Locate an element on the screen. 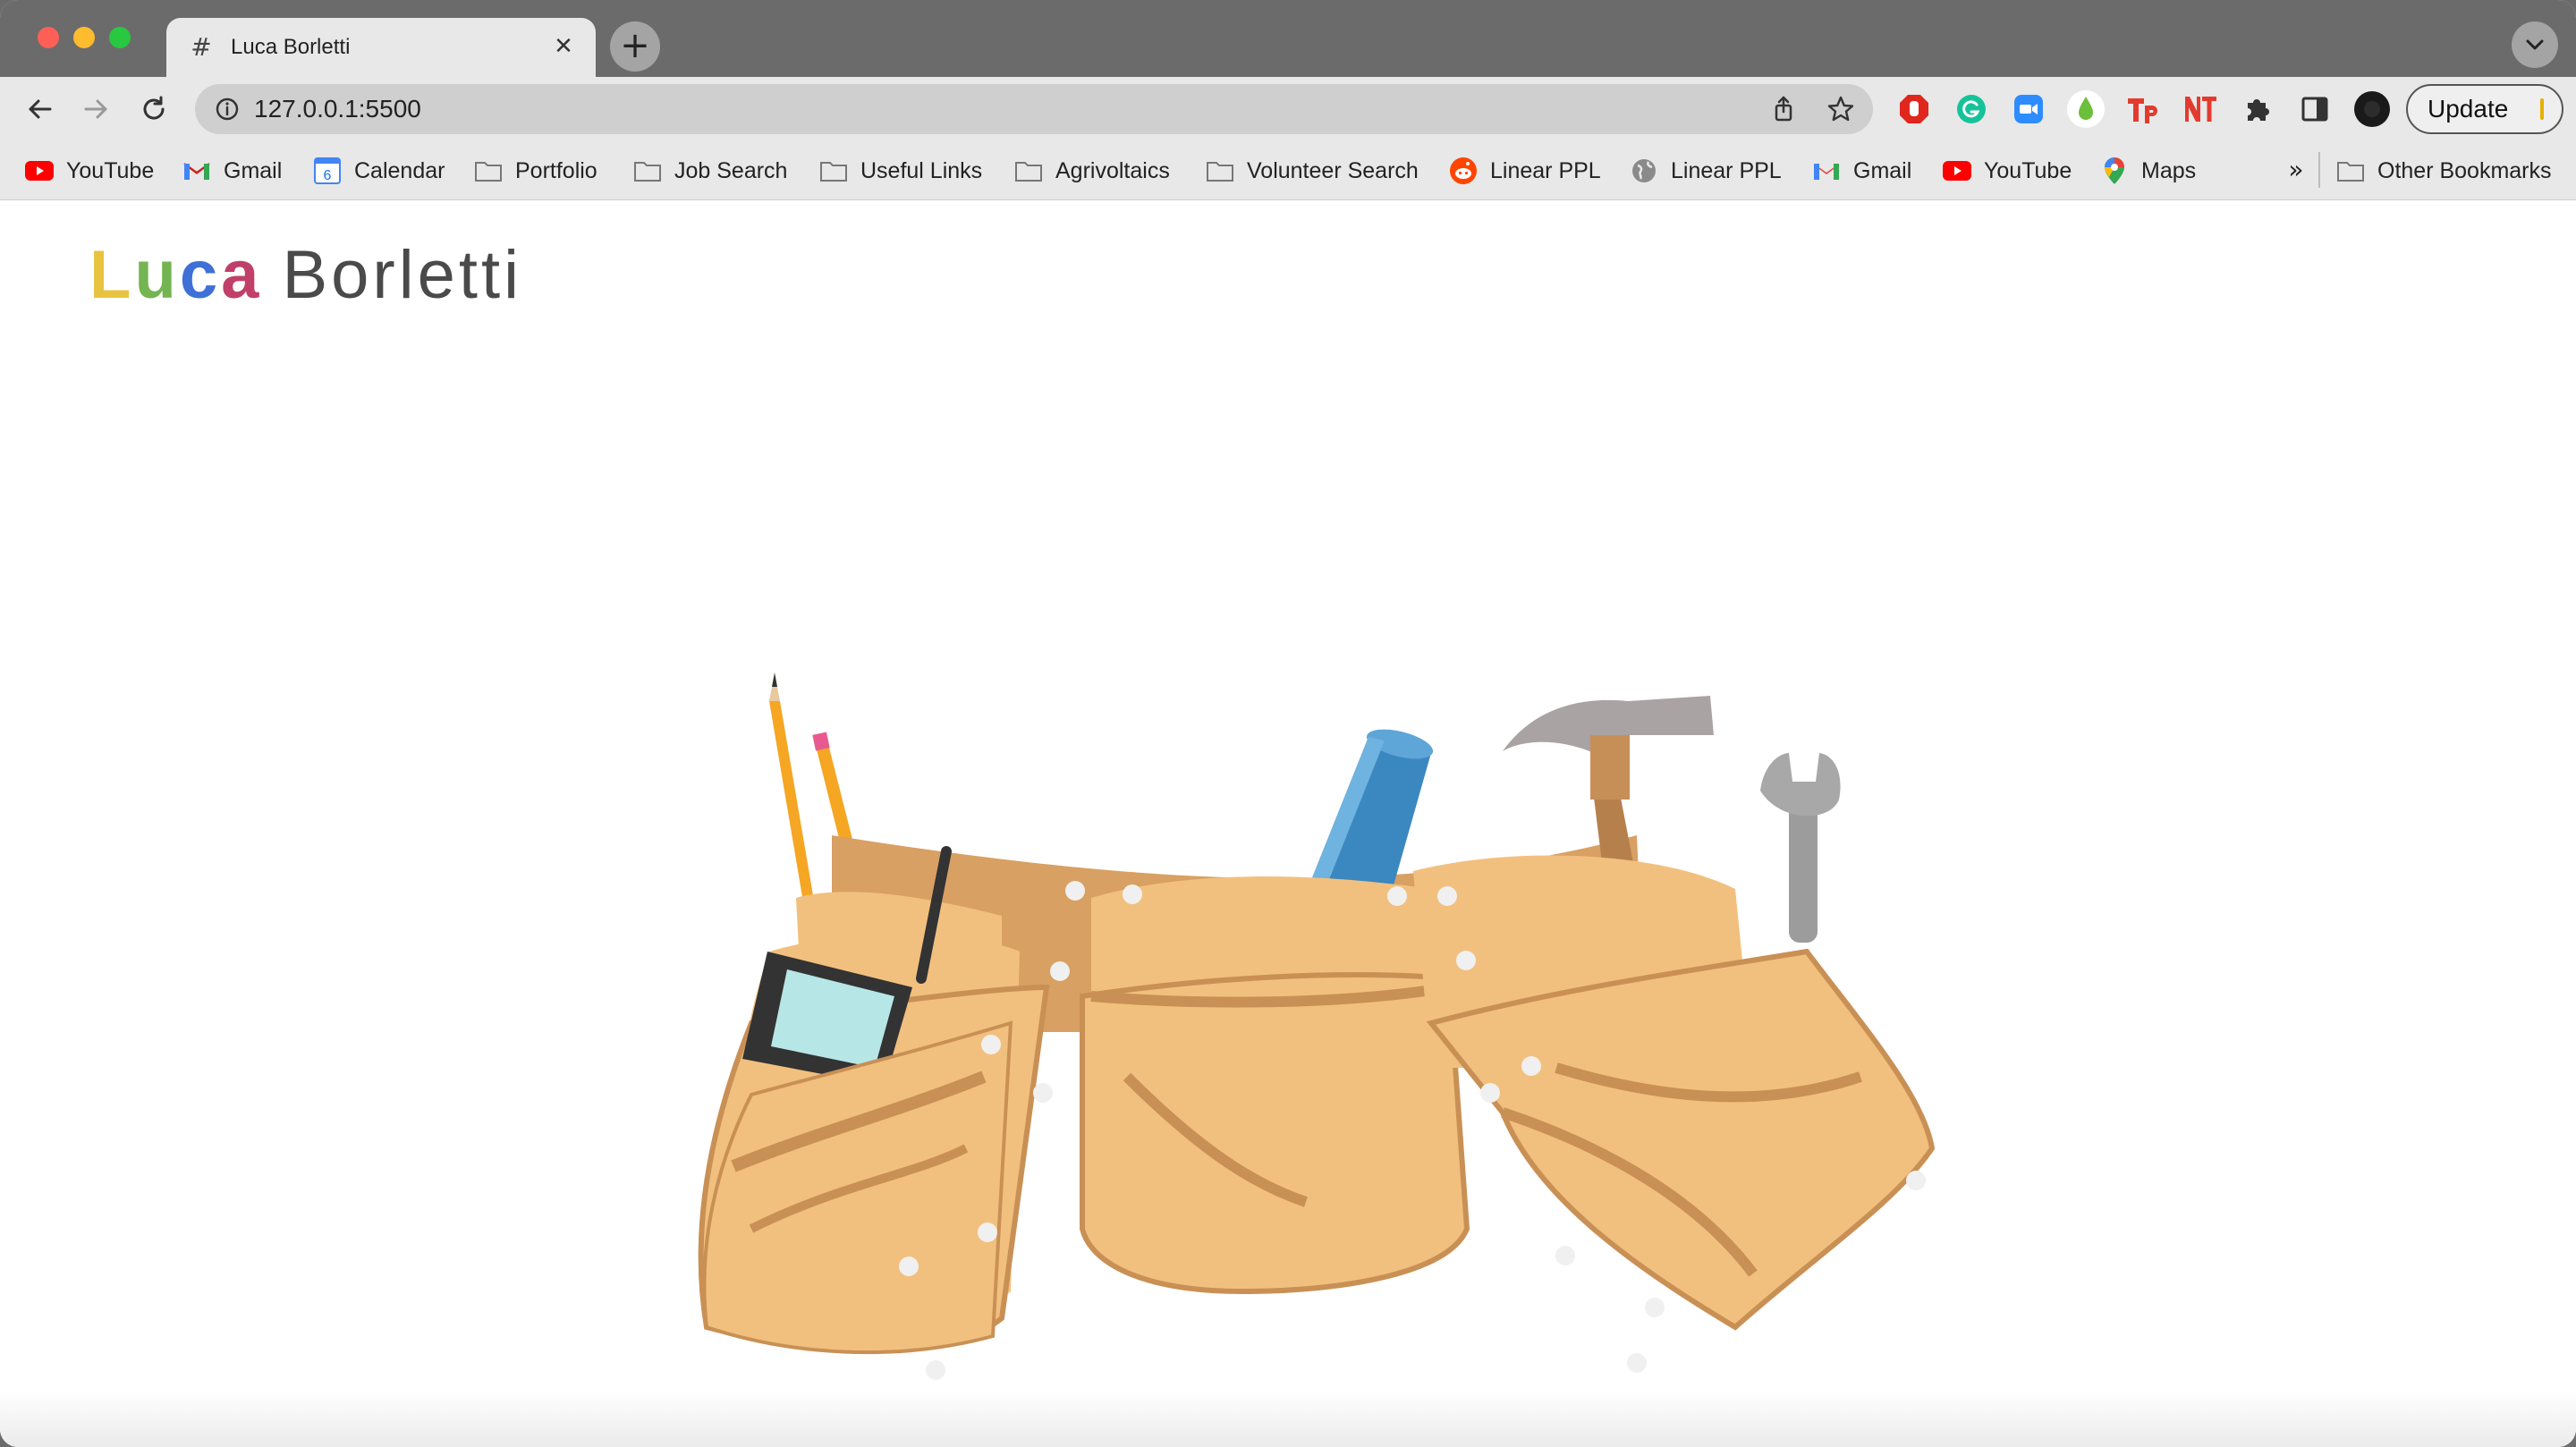  grammarly-icon is located at coordinates (1971, 109).